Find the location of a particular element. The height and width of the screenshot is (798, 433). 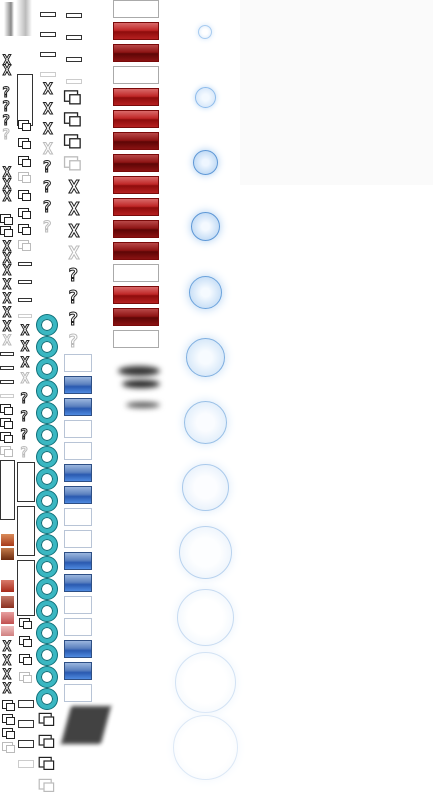

icon-column-b: X X X X ? ? ? ? is located at coordinates (26, 399).